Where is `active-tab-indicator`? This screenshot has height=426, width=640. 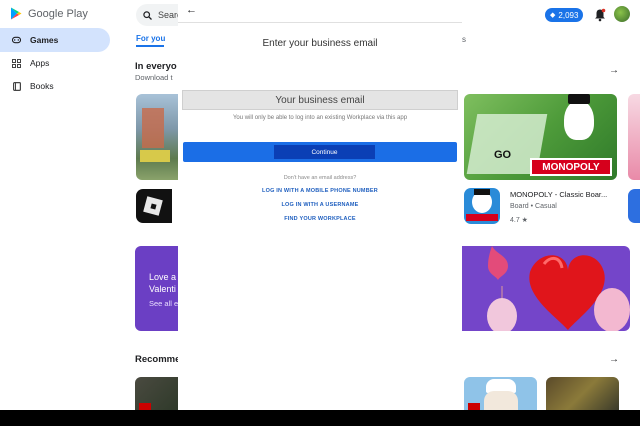 active-tab-indicator is located at coordinates (150, 46).